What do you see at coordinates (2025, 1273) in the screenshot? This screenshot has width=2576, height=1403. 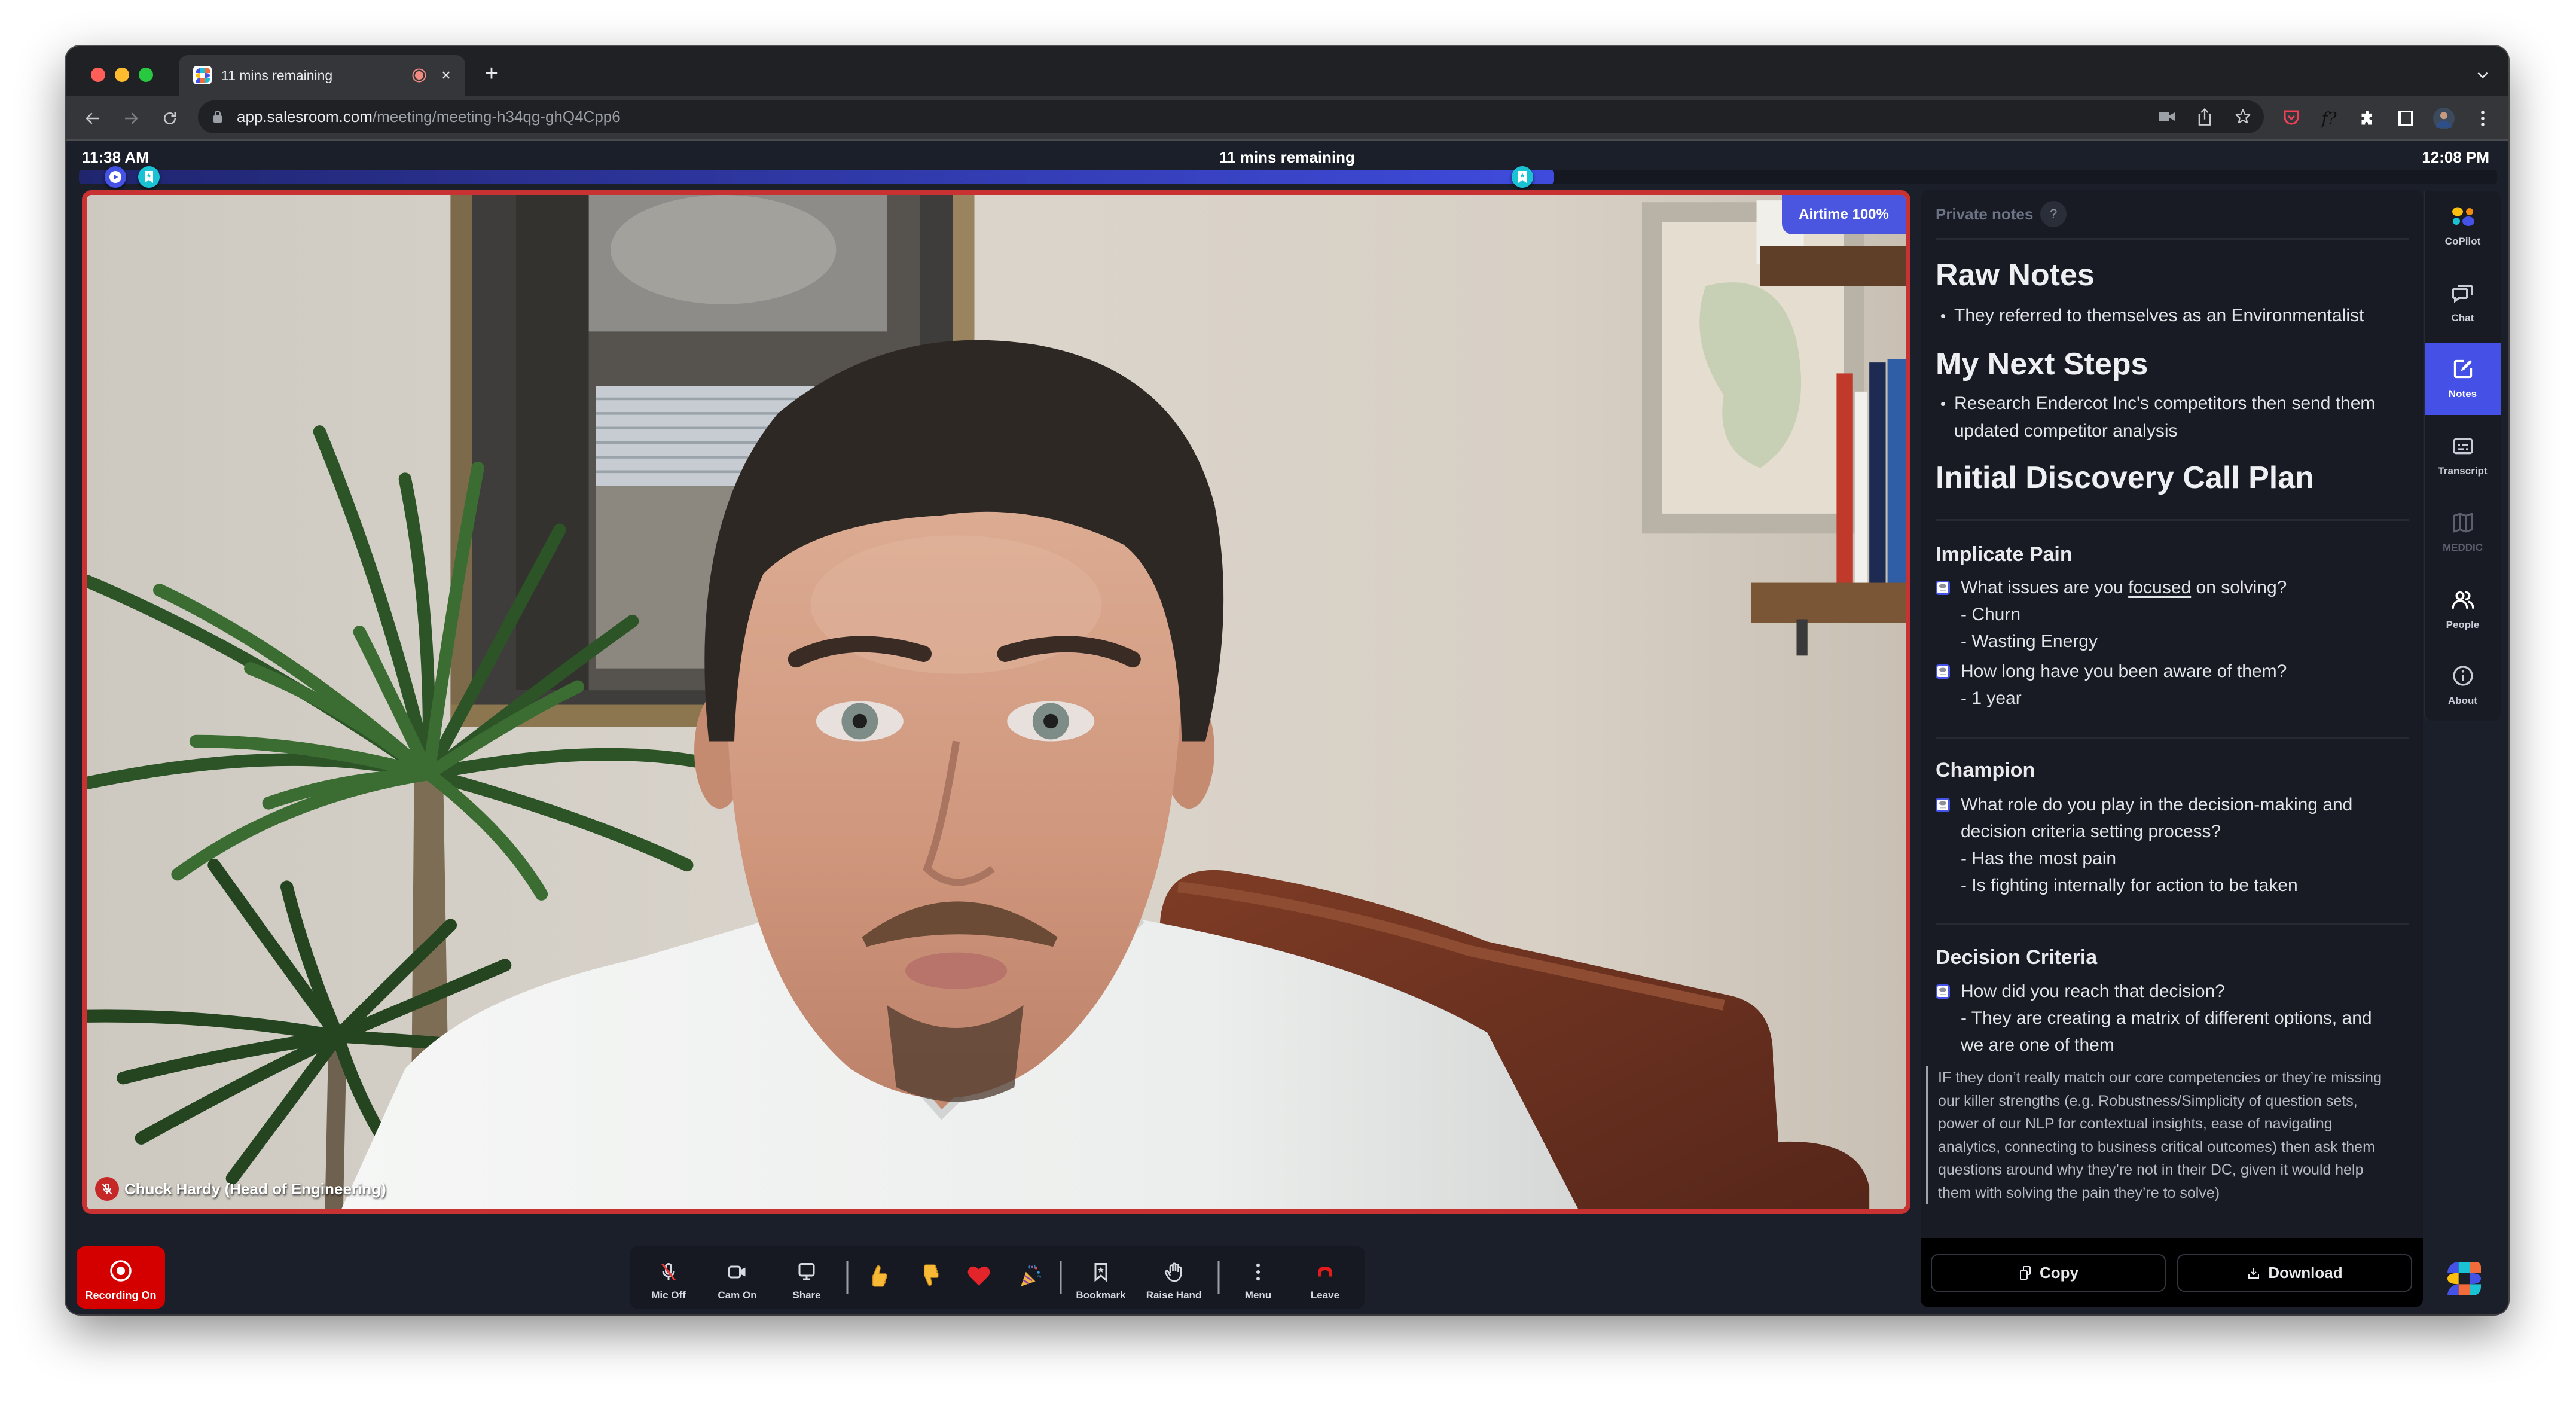 I see `copy-icon` at bounding box center [2025, 1273].